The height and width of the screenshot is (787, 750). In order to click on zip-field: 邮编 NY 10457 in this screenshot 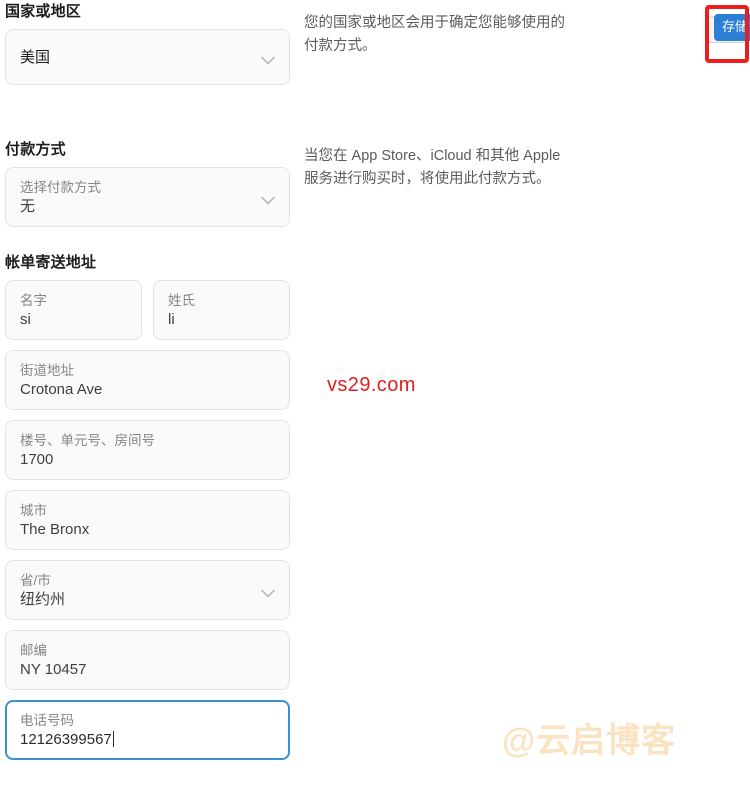, I will do `click(147, 660)`.